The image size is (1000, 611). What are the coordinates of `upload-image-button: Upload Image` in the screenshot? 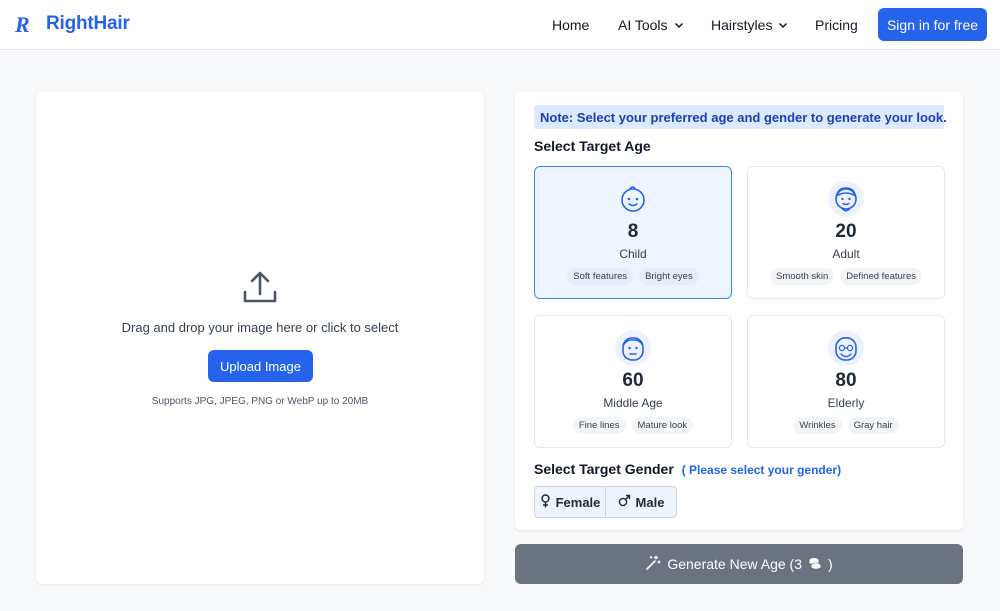 It's located at (260, 366).